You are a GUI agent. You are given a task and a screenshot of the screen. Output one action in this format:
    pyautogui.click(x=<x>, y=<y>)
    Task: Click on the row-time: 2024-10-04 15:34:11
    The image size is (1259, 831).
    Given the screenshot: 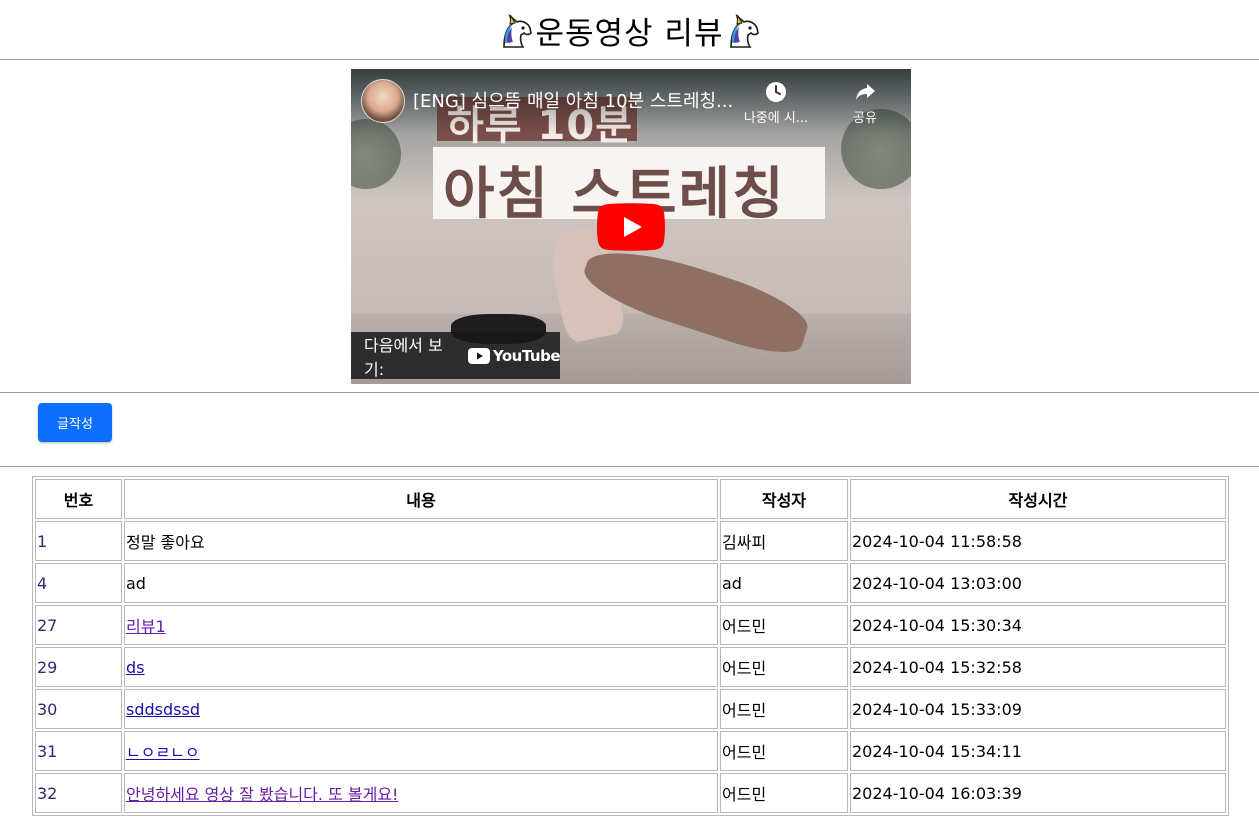 What is the action you would take?
    pyautogui.click(x=1038, y=751)
    